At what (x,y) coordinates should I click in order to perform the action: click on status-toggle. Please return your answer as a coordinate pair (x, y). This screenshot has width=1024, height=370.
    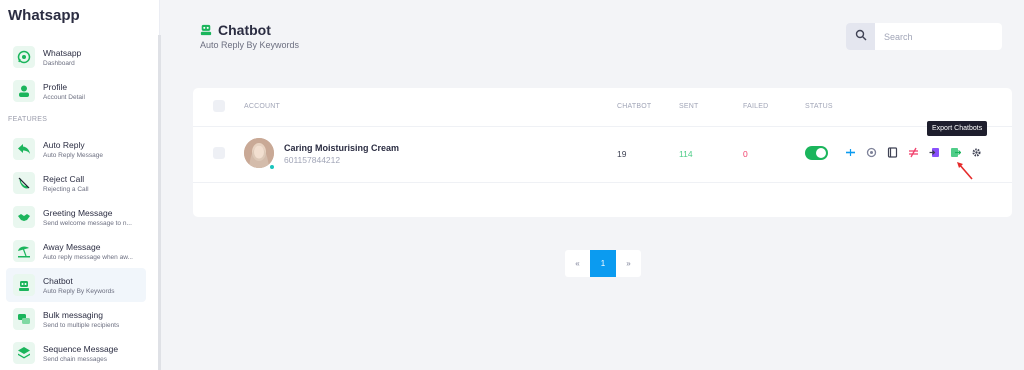
    Looking at the image, I should click on (816, 153).